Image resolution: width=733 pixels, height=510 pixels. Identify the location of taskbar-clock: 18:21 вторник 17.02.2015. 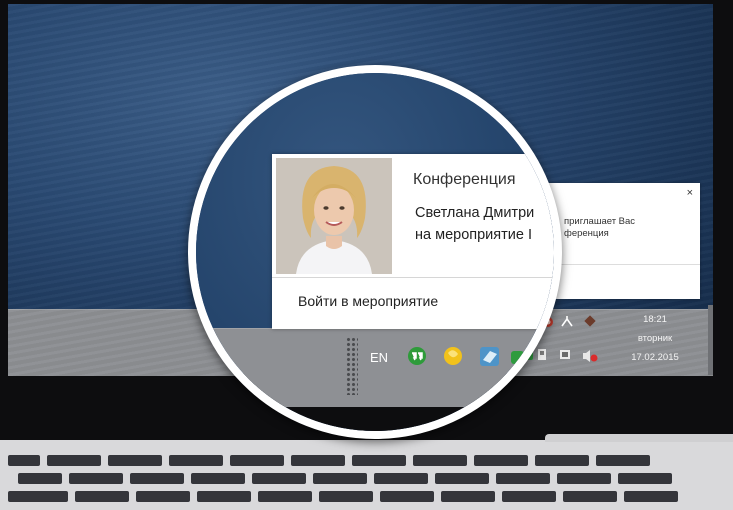
(655, 338).